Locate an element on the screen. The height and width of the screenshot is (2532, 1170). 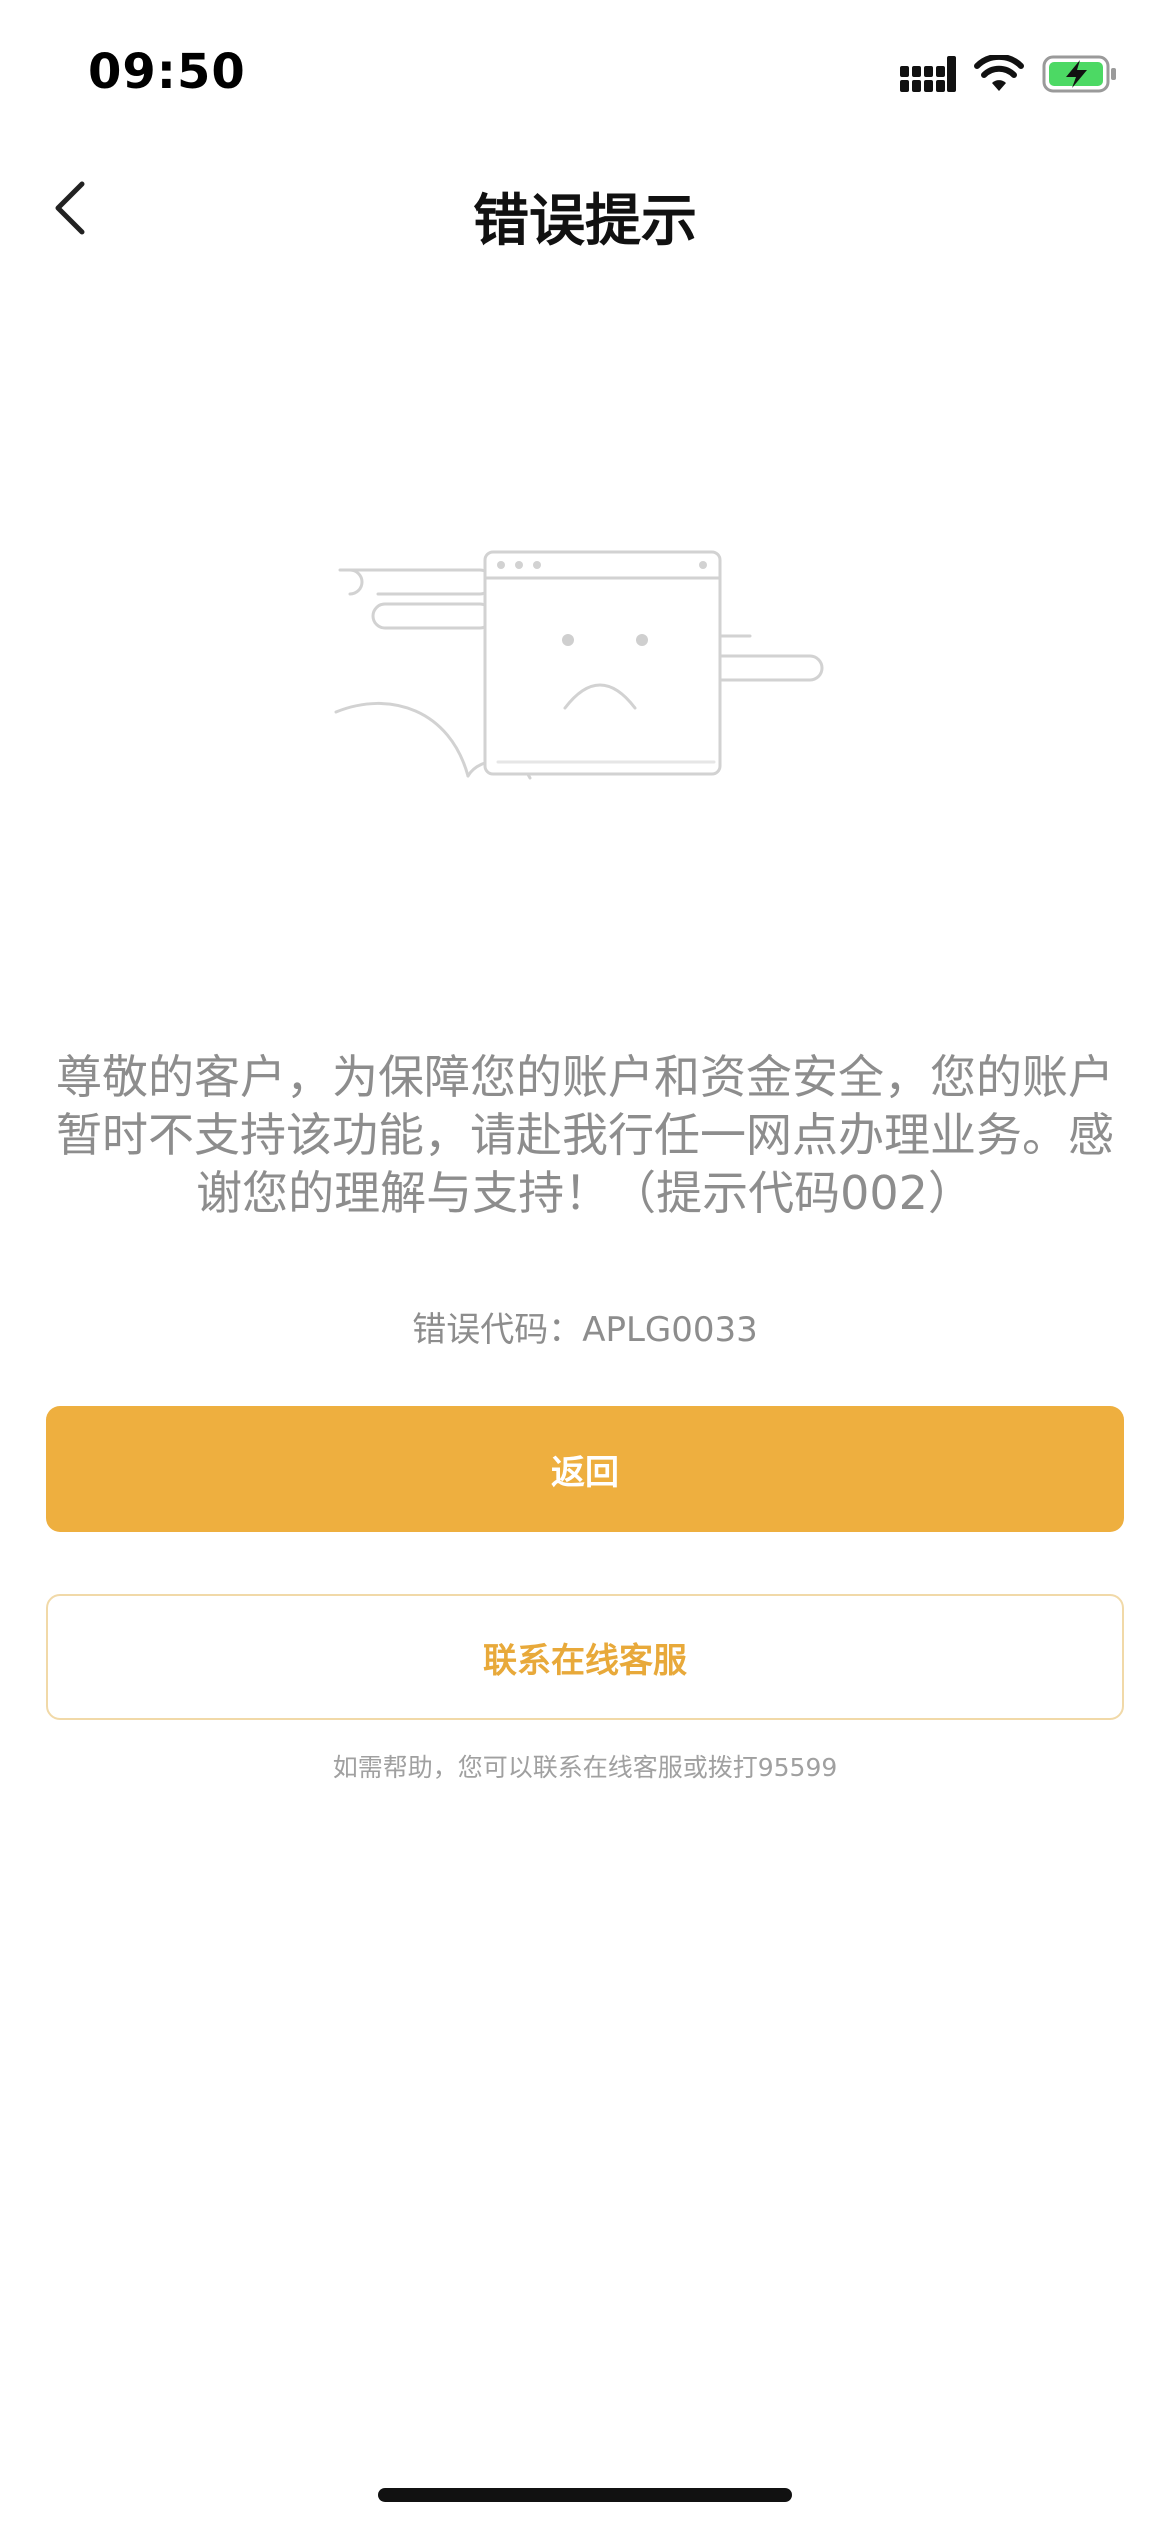
error-code: 错误代码：APLG0033 is located at coordinates (585, 1330).